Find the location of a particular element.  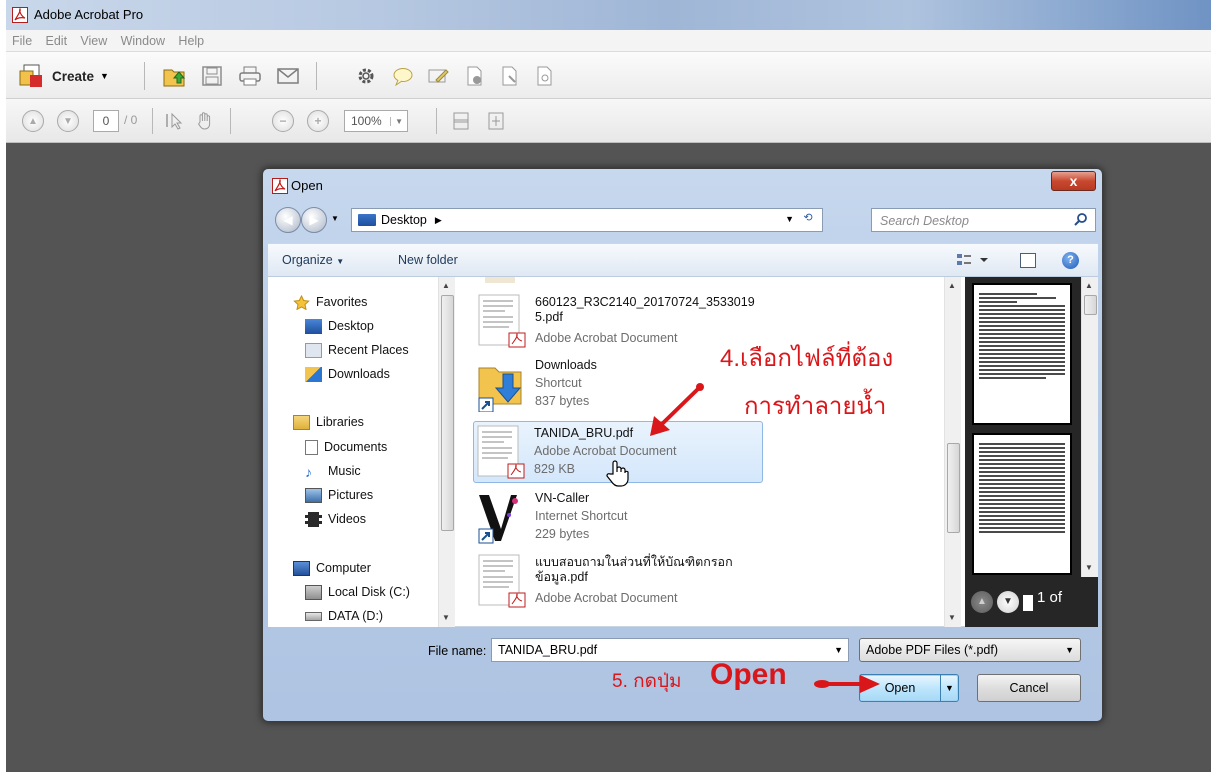

select-tool-button is located at coordinates (174, 121).